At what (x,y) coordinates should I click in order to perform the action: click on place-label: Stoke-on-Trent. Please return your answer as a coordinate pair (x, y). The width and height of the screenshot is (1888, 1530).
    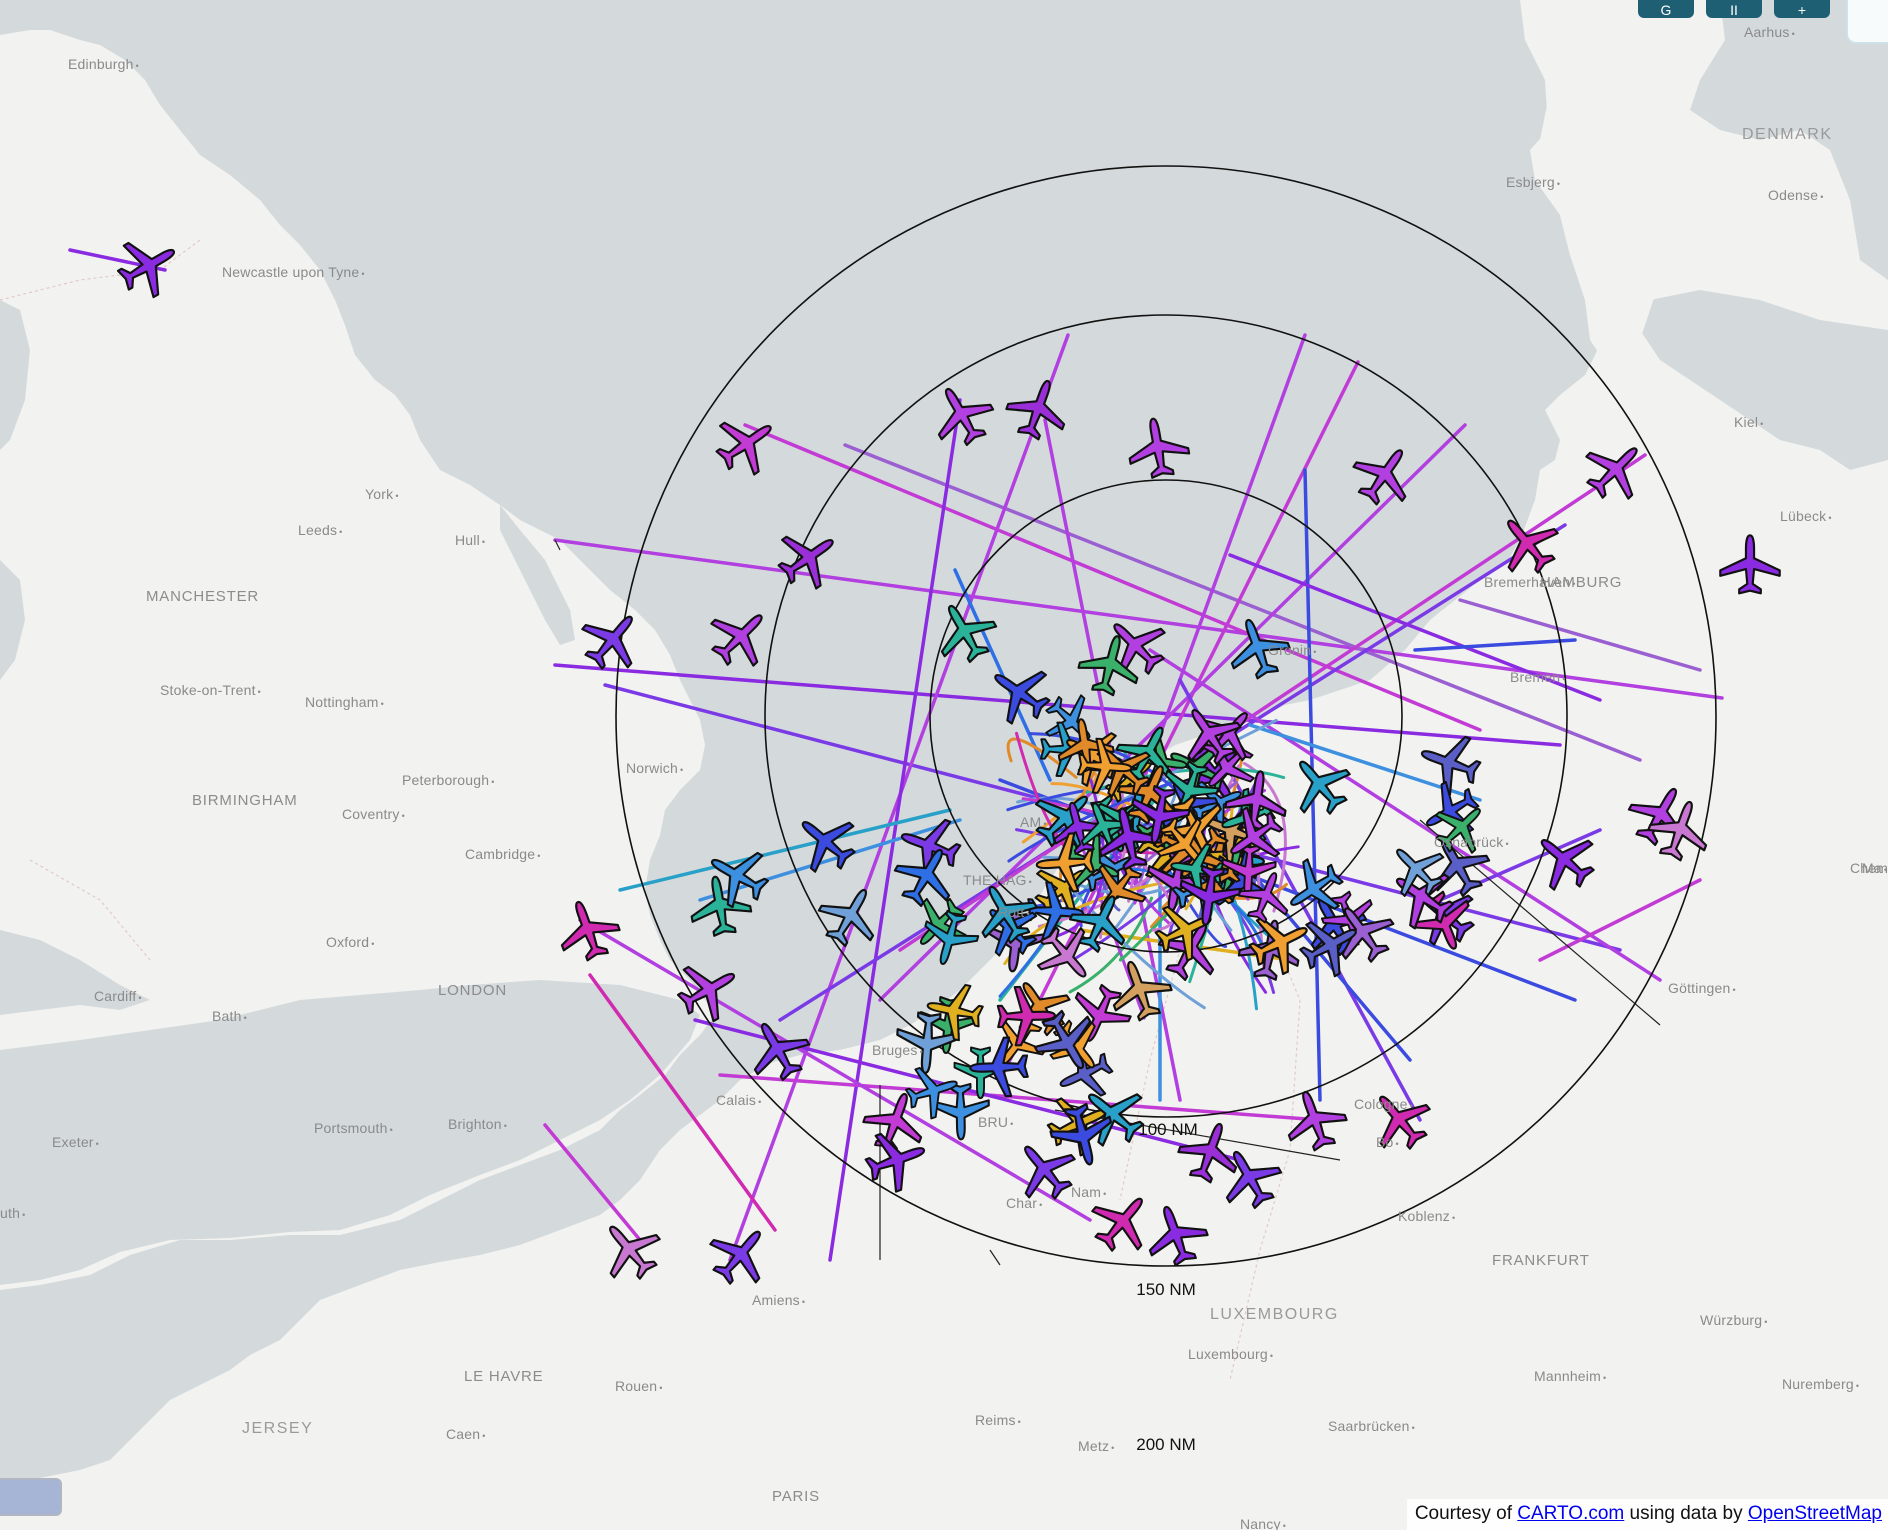
    Looking at the image, I should click on (210, 690).